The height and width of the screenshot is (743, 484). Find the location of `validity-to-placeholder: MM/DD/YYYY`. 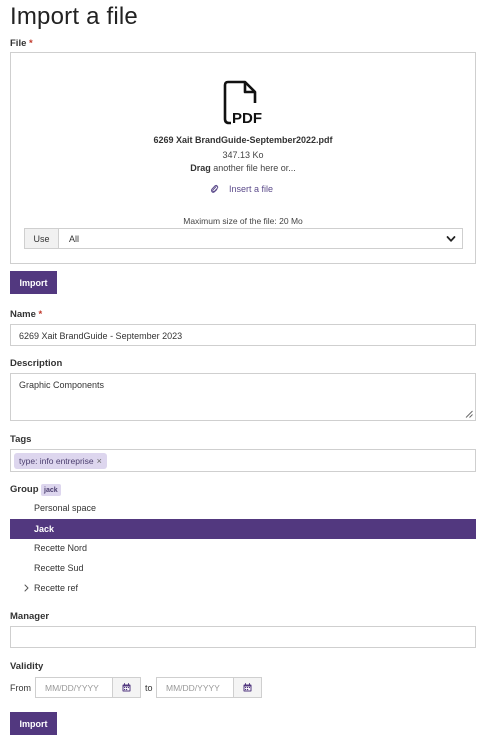

validity-to-placeholder: MM/DD/YYYY is located at coordinates (193, 687).